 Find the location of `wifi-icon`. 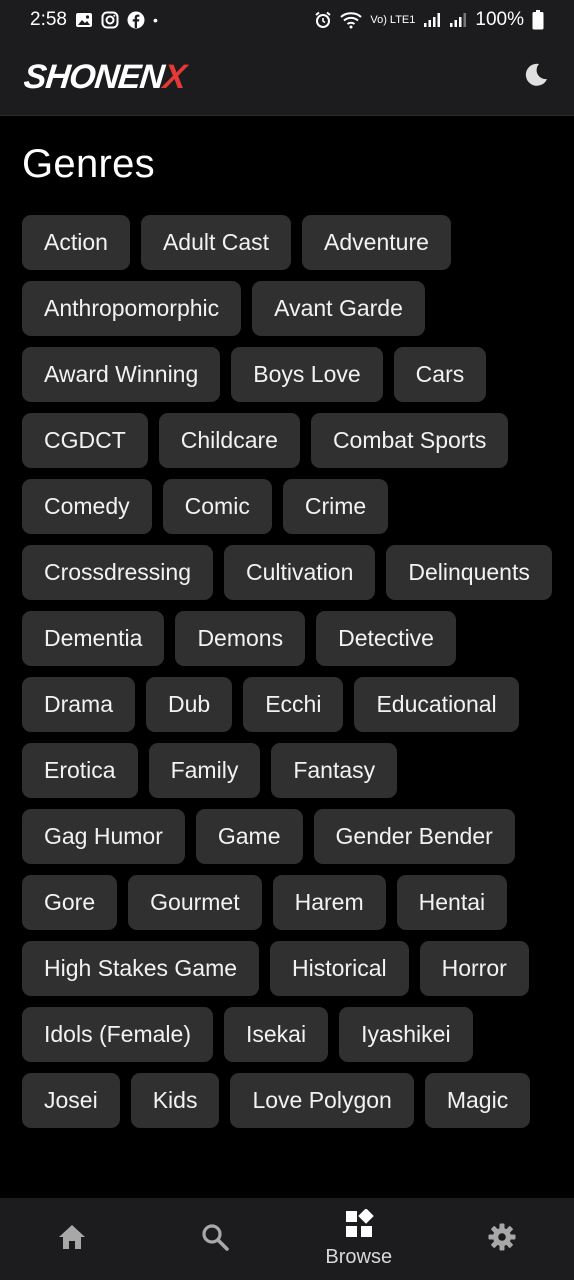

wifi-icon is located at coordinates (351, 20).